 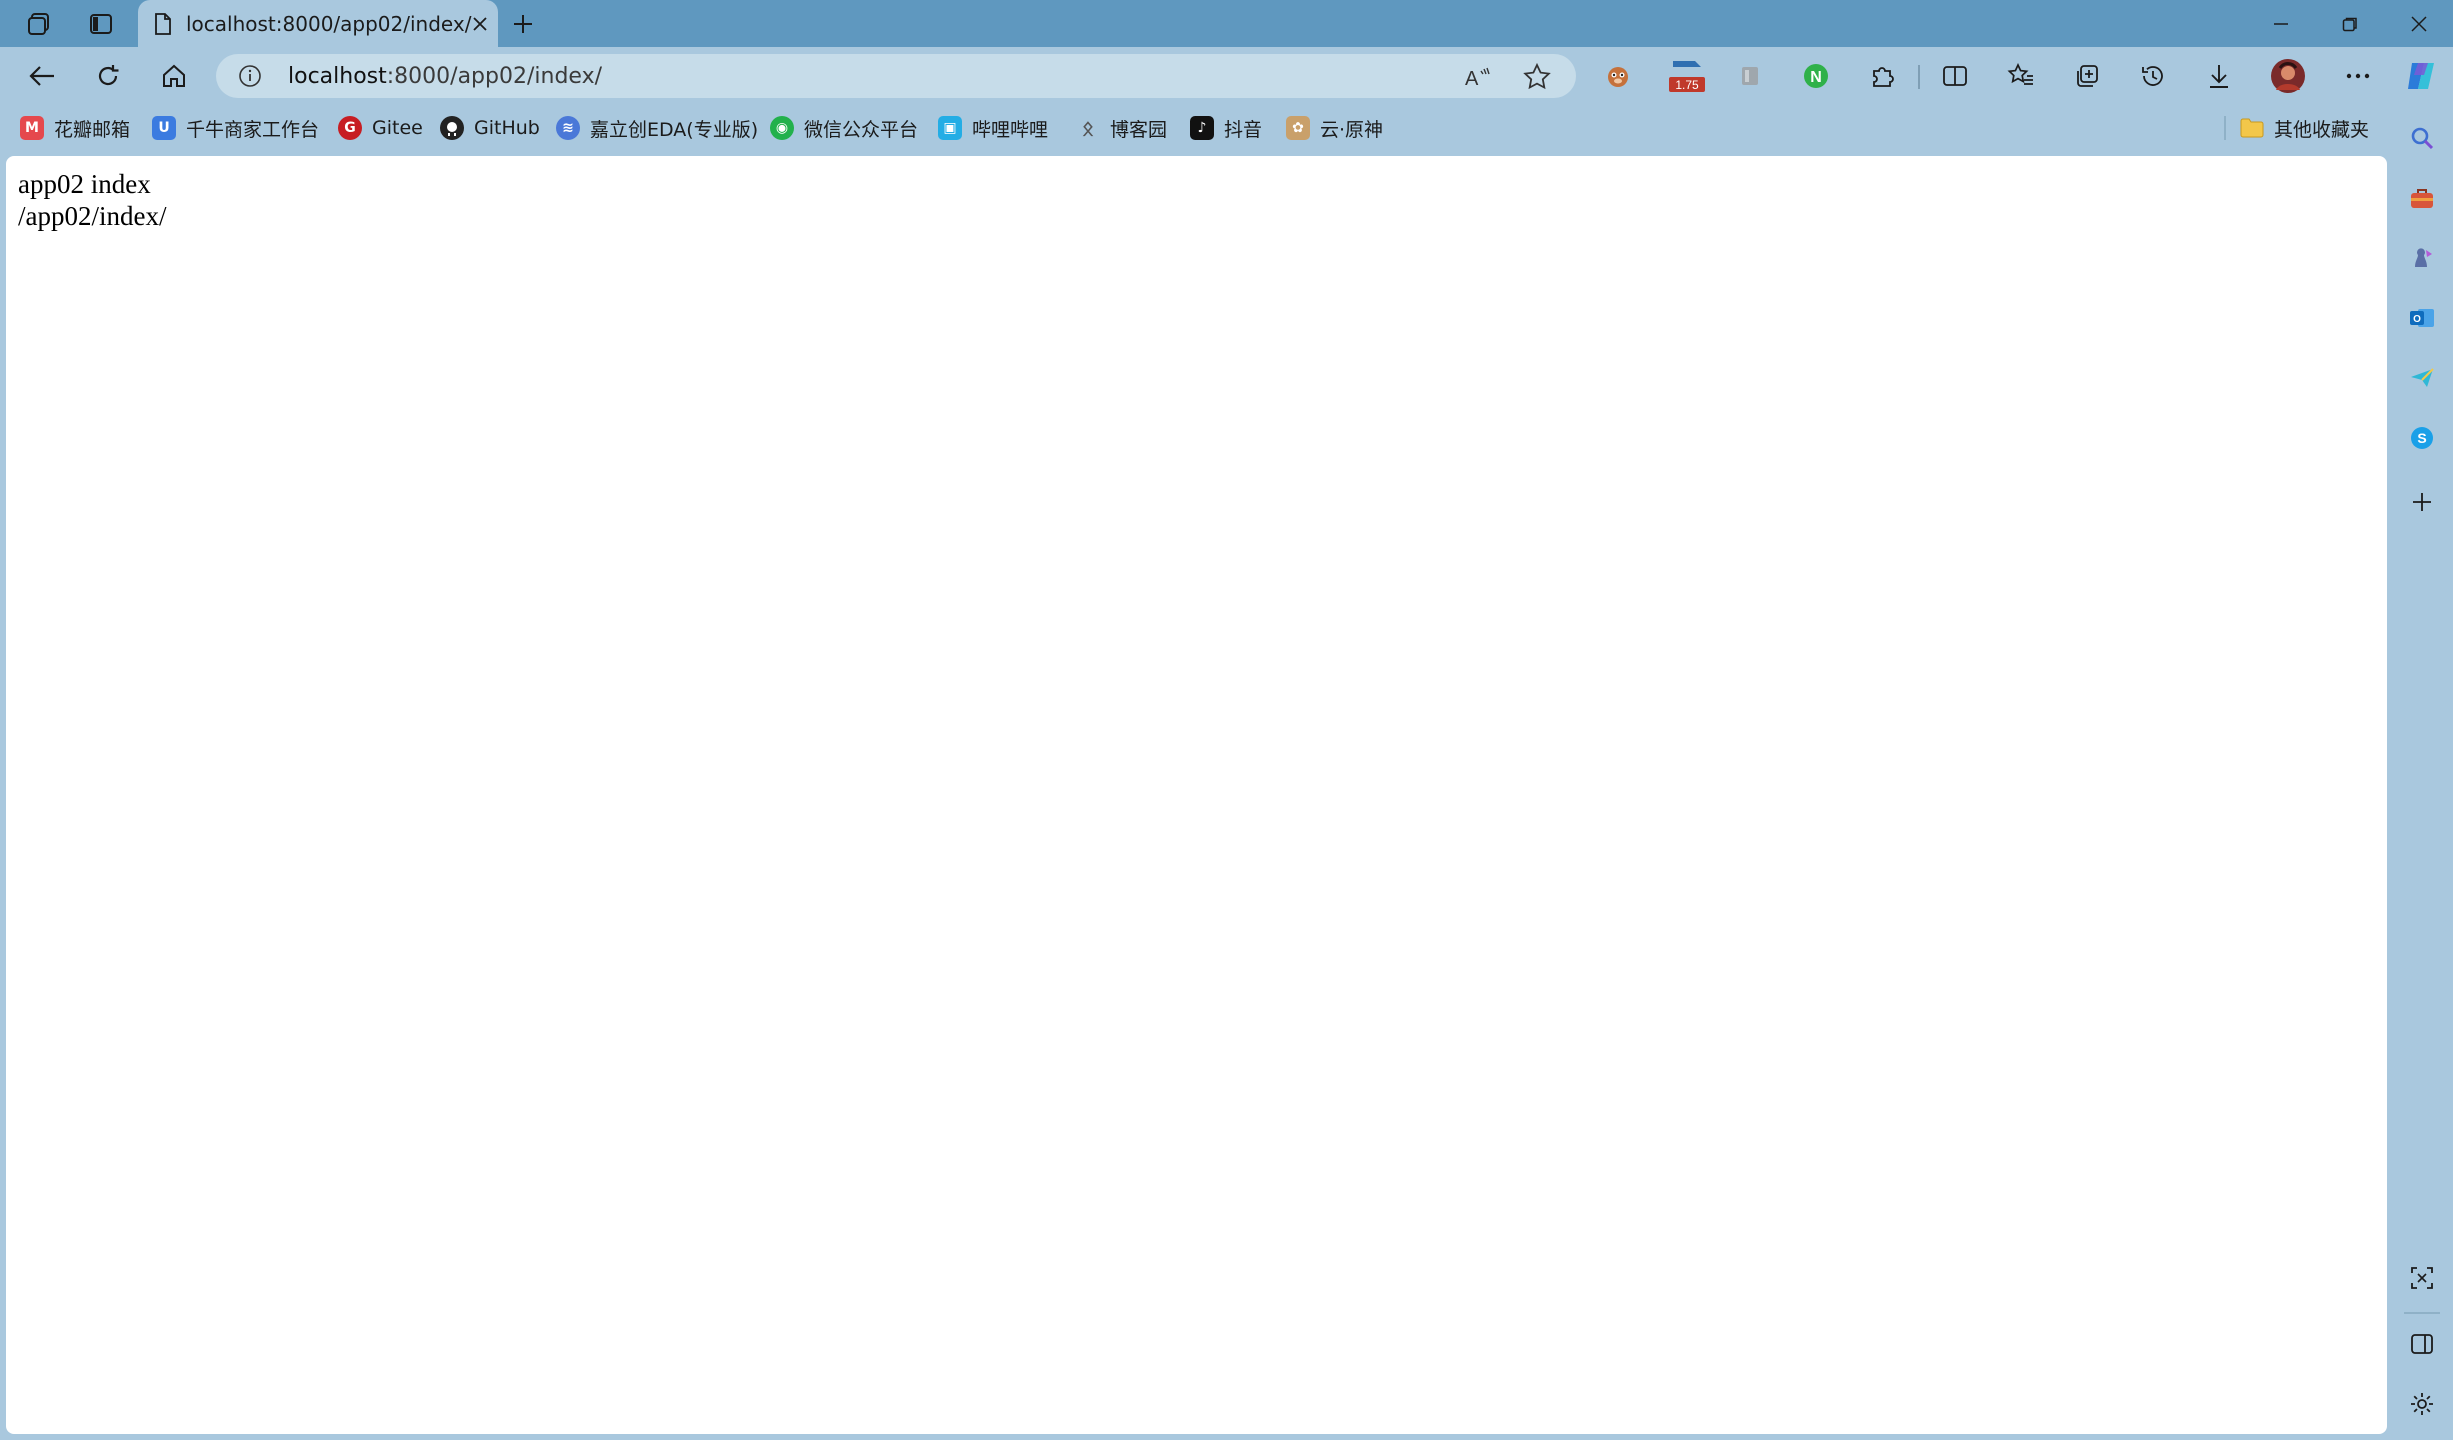 I want to click on n-extension-icon: N, so click(x=1816, y=76).